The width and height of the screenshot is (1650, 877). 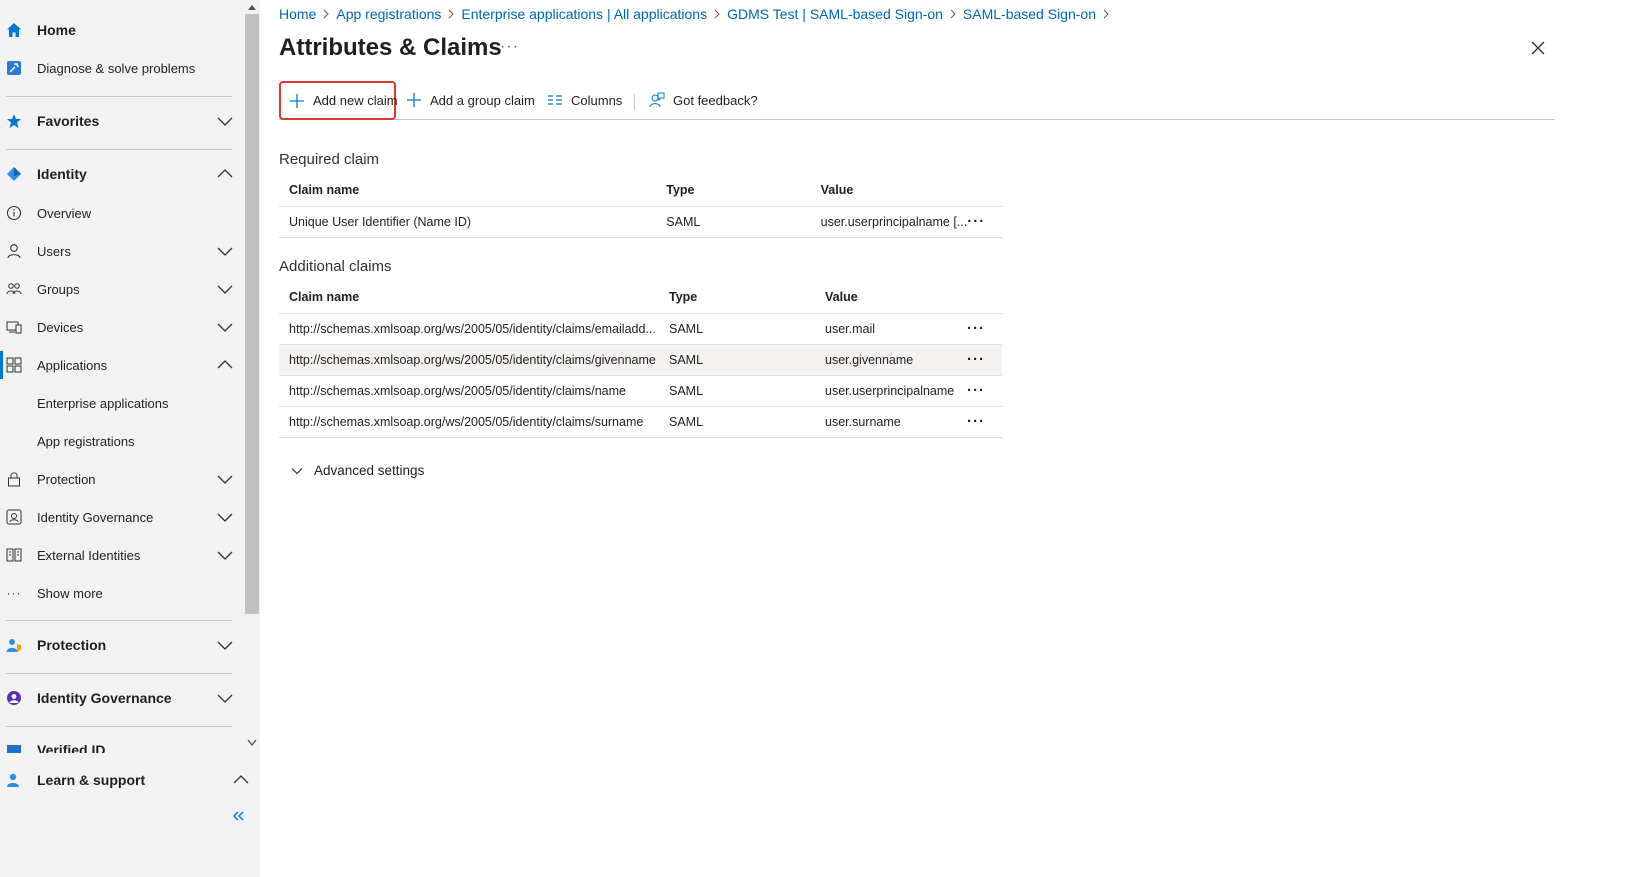 What do you see at coordinates (58, 289) in the screenshot?
I see `nav-groups-label: Groups` at bounding box center [58, 289].